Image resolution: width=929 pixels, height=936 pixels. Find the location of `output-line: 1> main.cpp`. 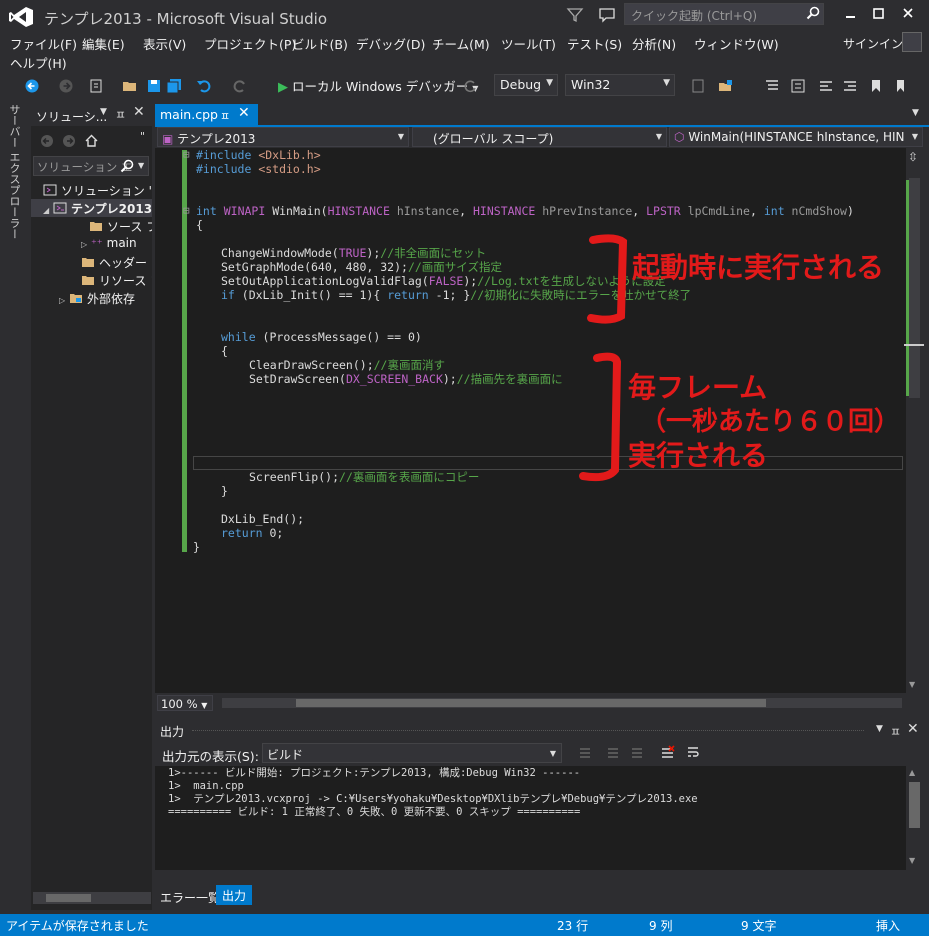

output-line: 1> main.cpp is located at coordinates (206, 786).